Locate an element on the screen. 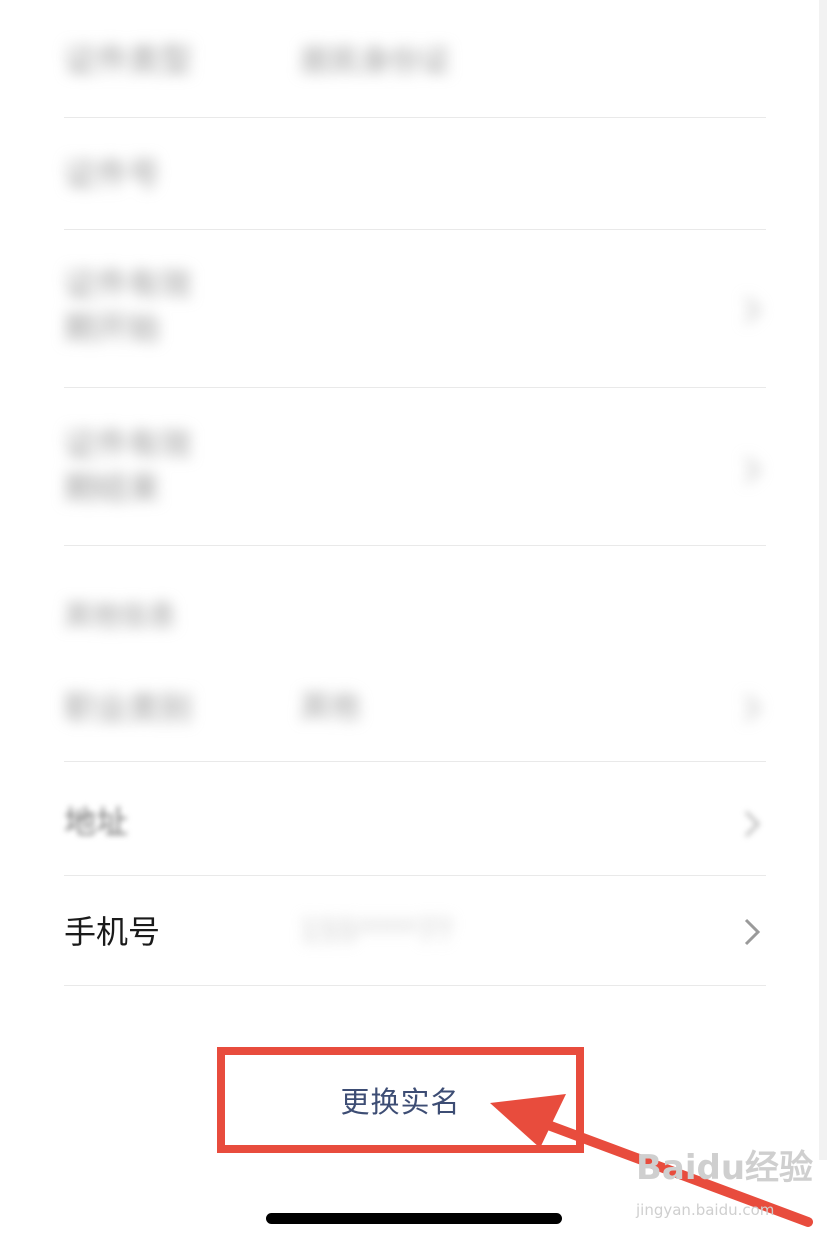 The width and height of the screenshot is (827, 1238). watermark-logo: Baidu经验 is located at coordinates (725, 1168).